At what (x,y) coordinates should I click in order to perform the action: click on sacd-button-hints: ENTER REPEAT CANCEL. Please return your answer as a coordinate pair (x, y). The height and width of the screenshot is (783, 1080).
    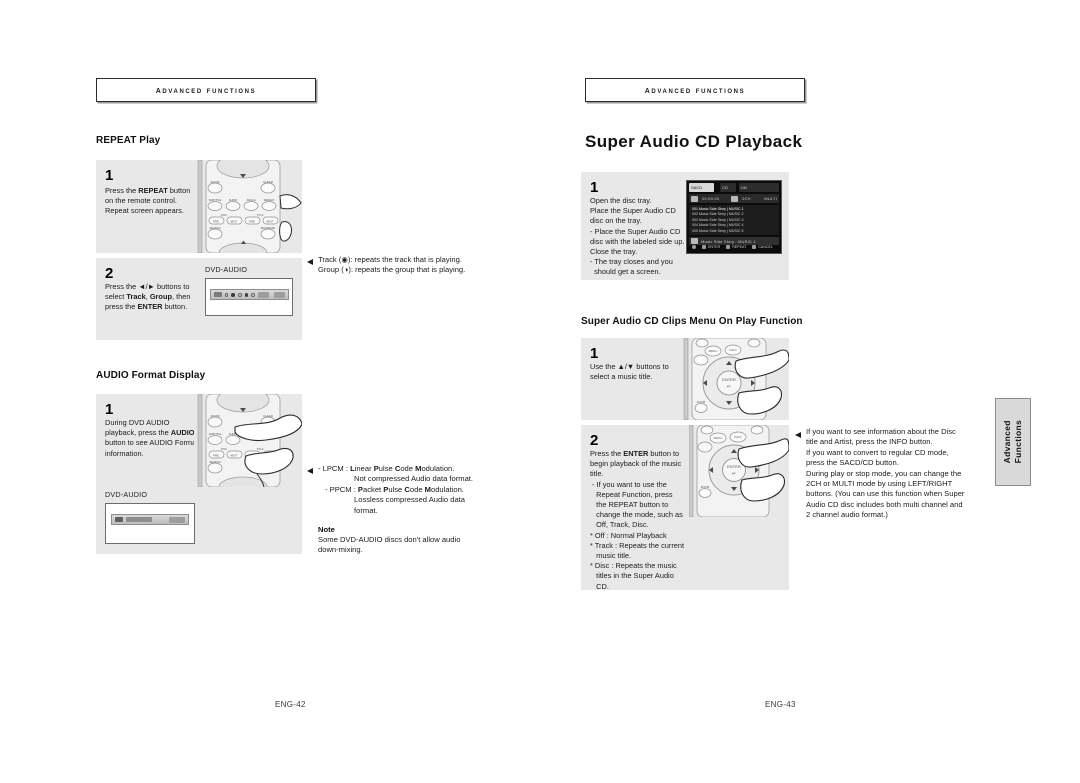
    Looking at the image, I should click on (734, 247).